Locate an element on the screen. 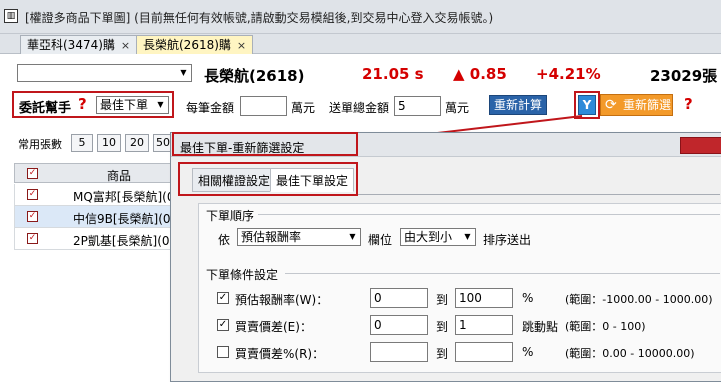 This screenshot has height=382, width=721. condition-unit-return: % is located at coordinates (528, 298).